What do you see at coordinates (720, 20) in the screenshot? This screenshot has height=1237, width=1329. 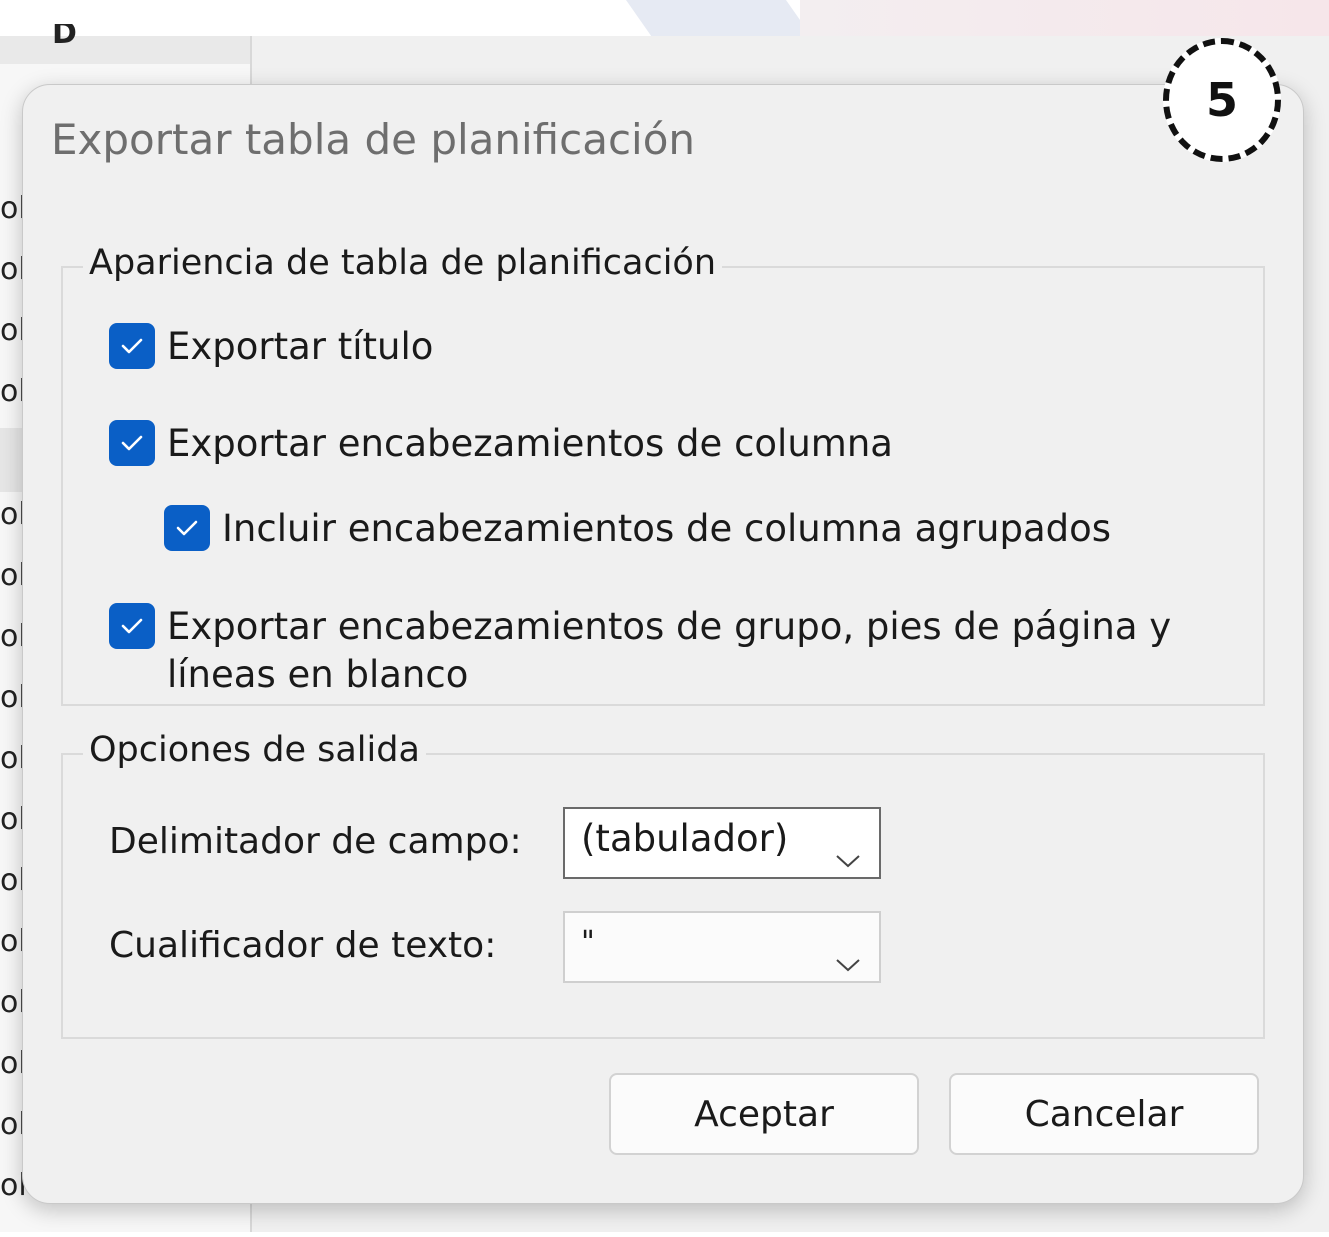 I see `background-decor-blue` at bounding box center [720, 20].